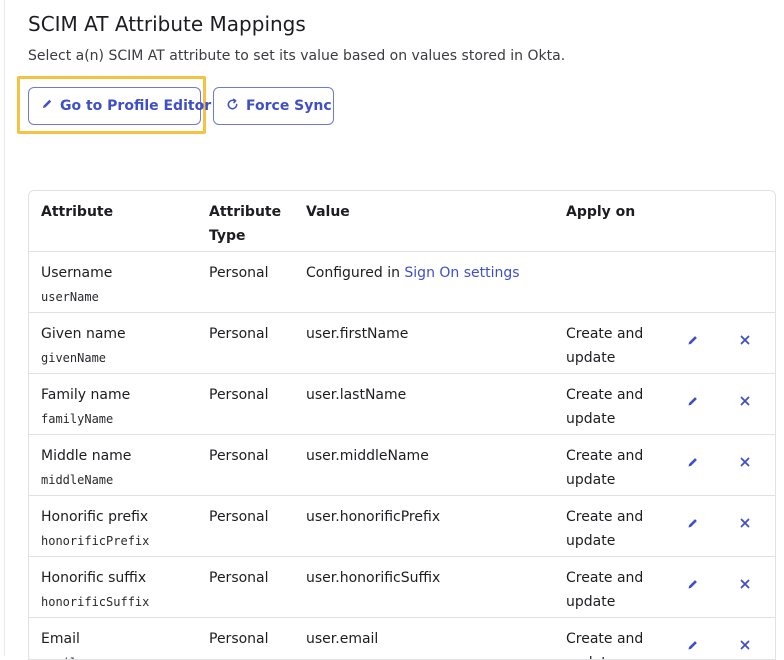  What do you see at coordinates (83, 346) in the screenshot?
I see `attribute-cell: Given name givenName` at bounding box center [83, 346].